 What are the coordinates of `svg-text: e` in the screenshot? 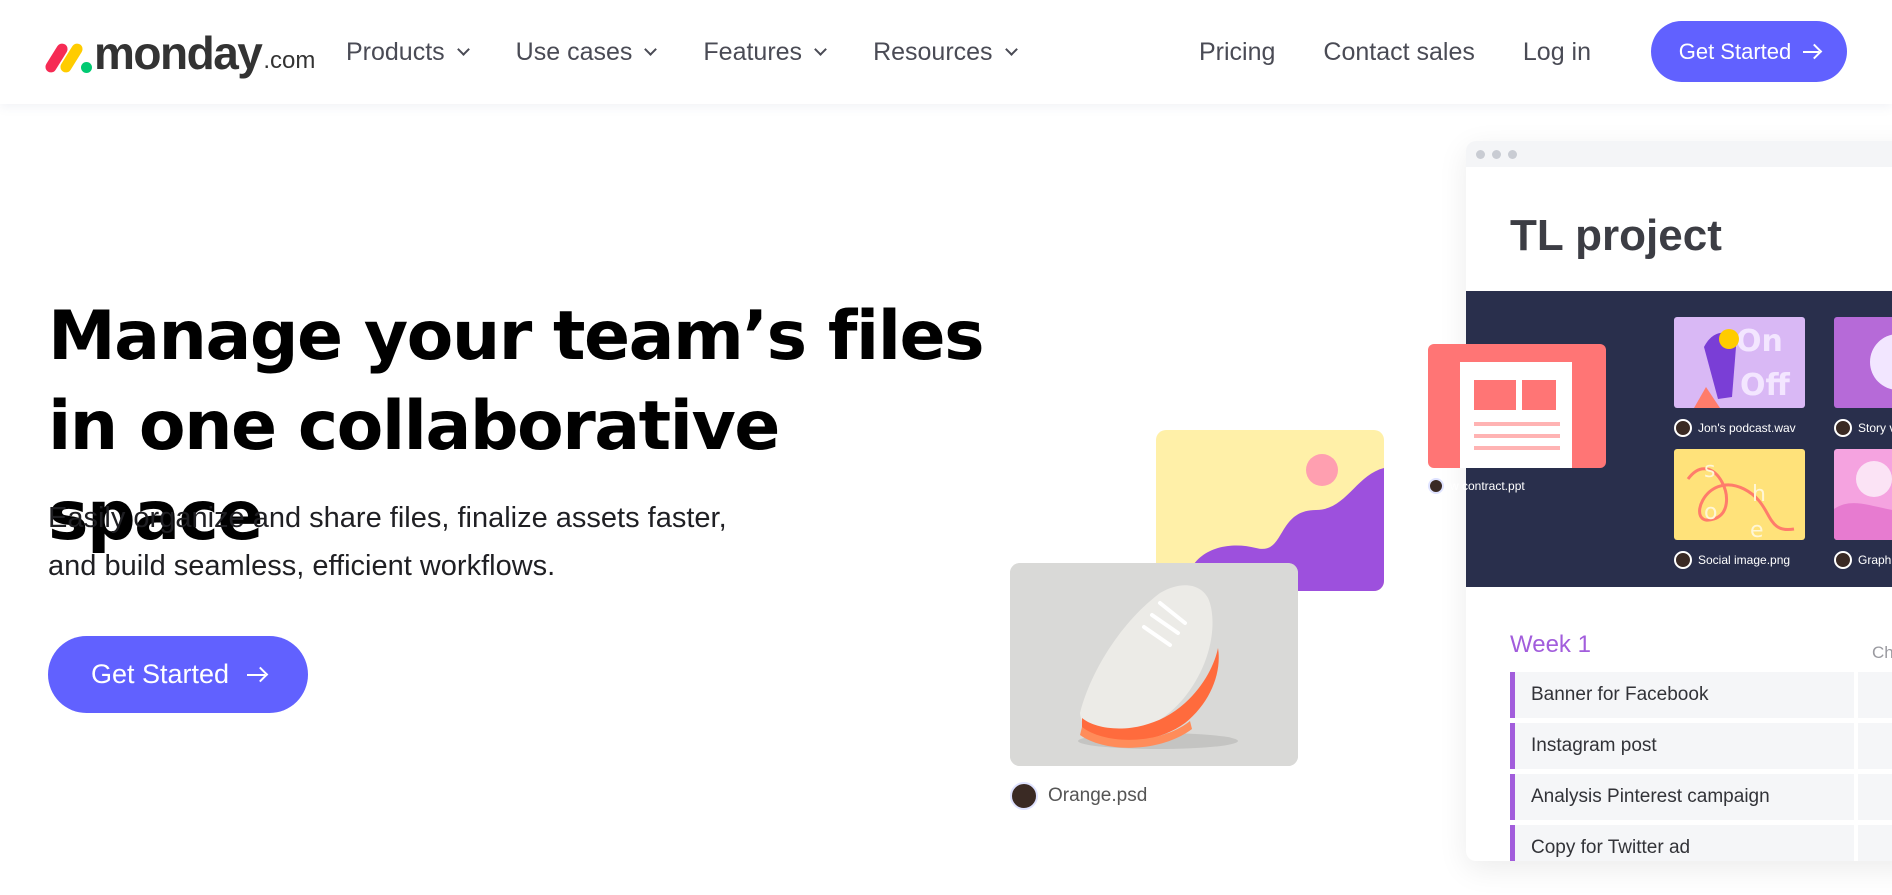 It's located at (1757, 529).